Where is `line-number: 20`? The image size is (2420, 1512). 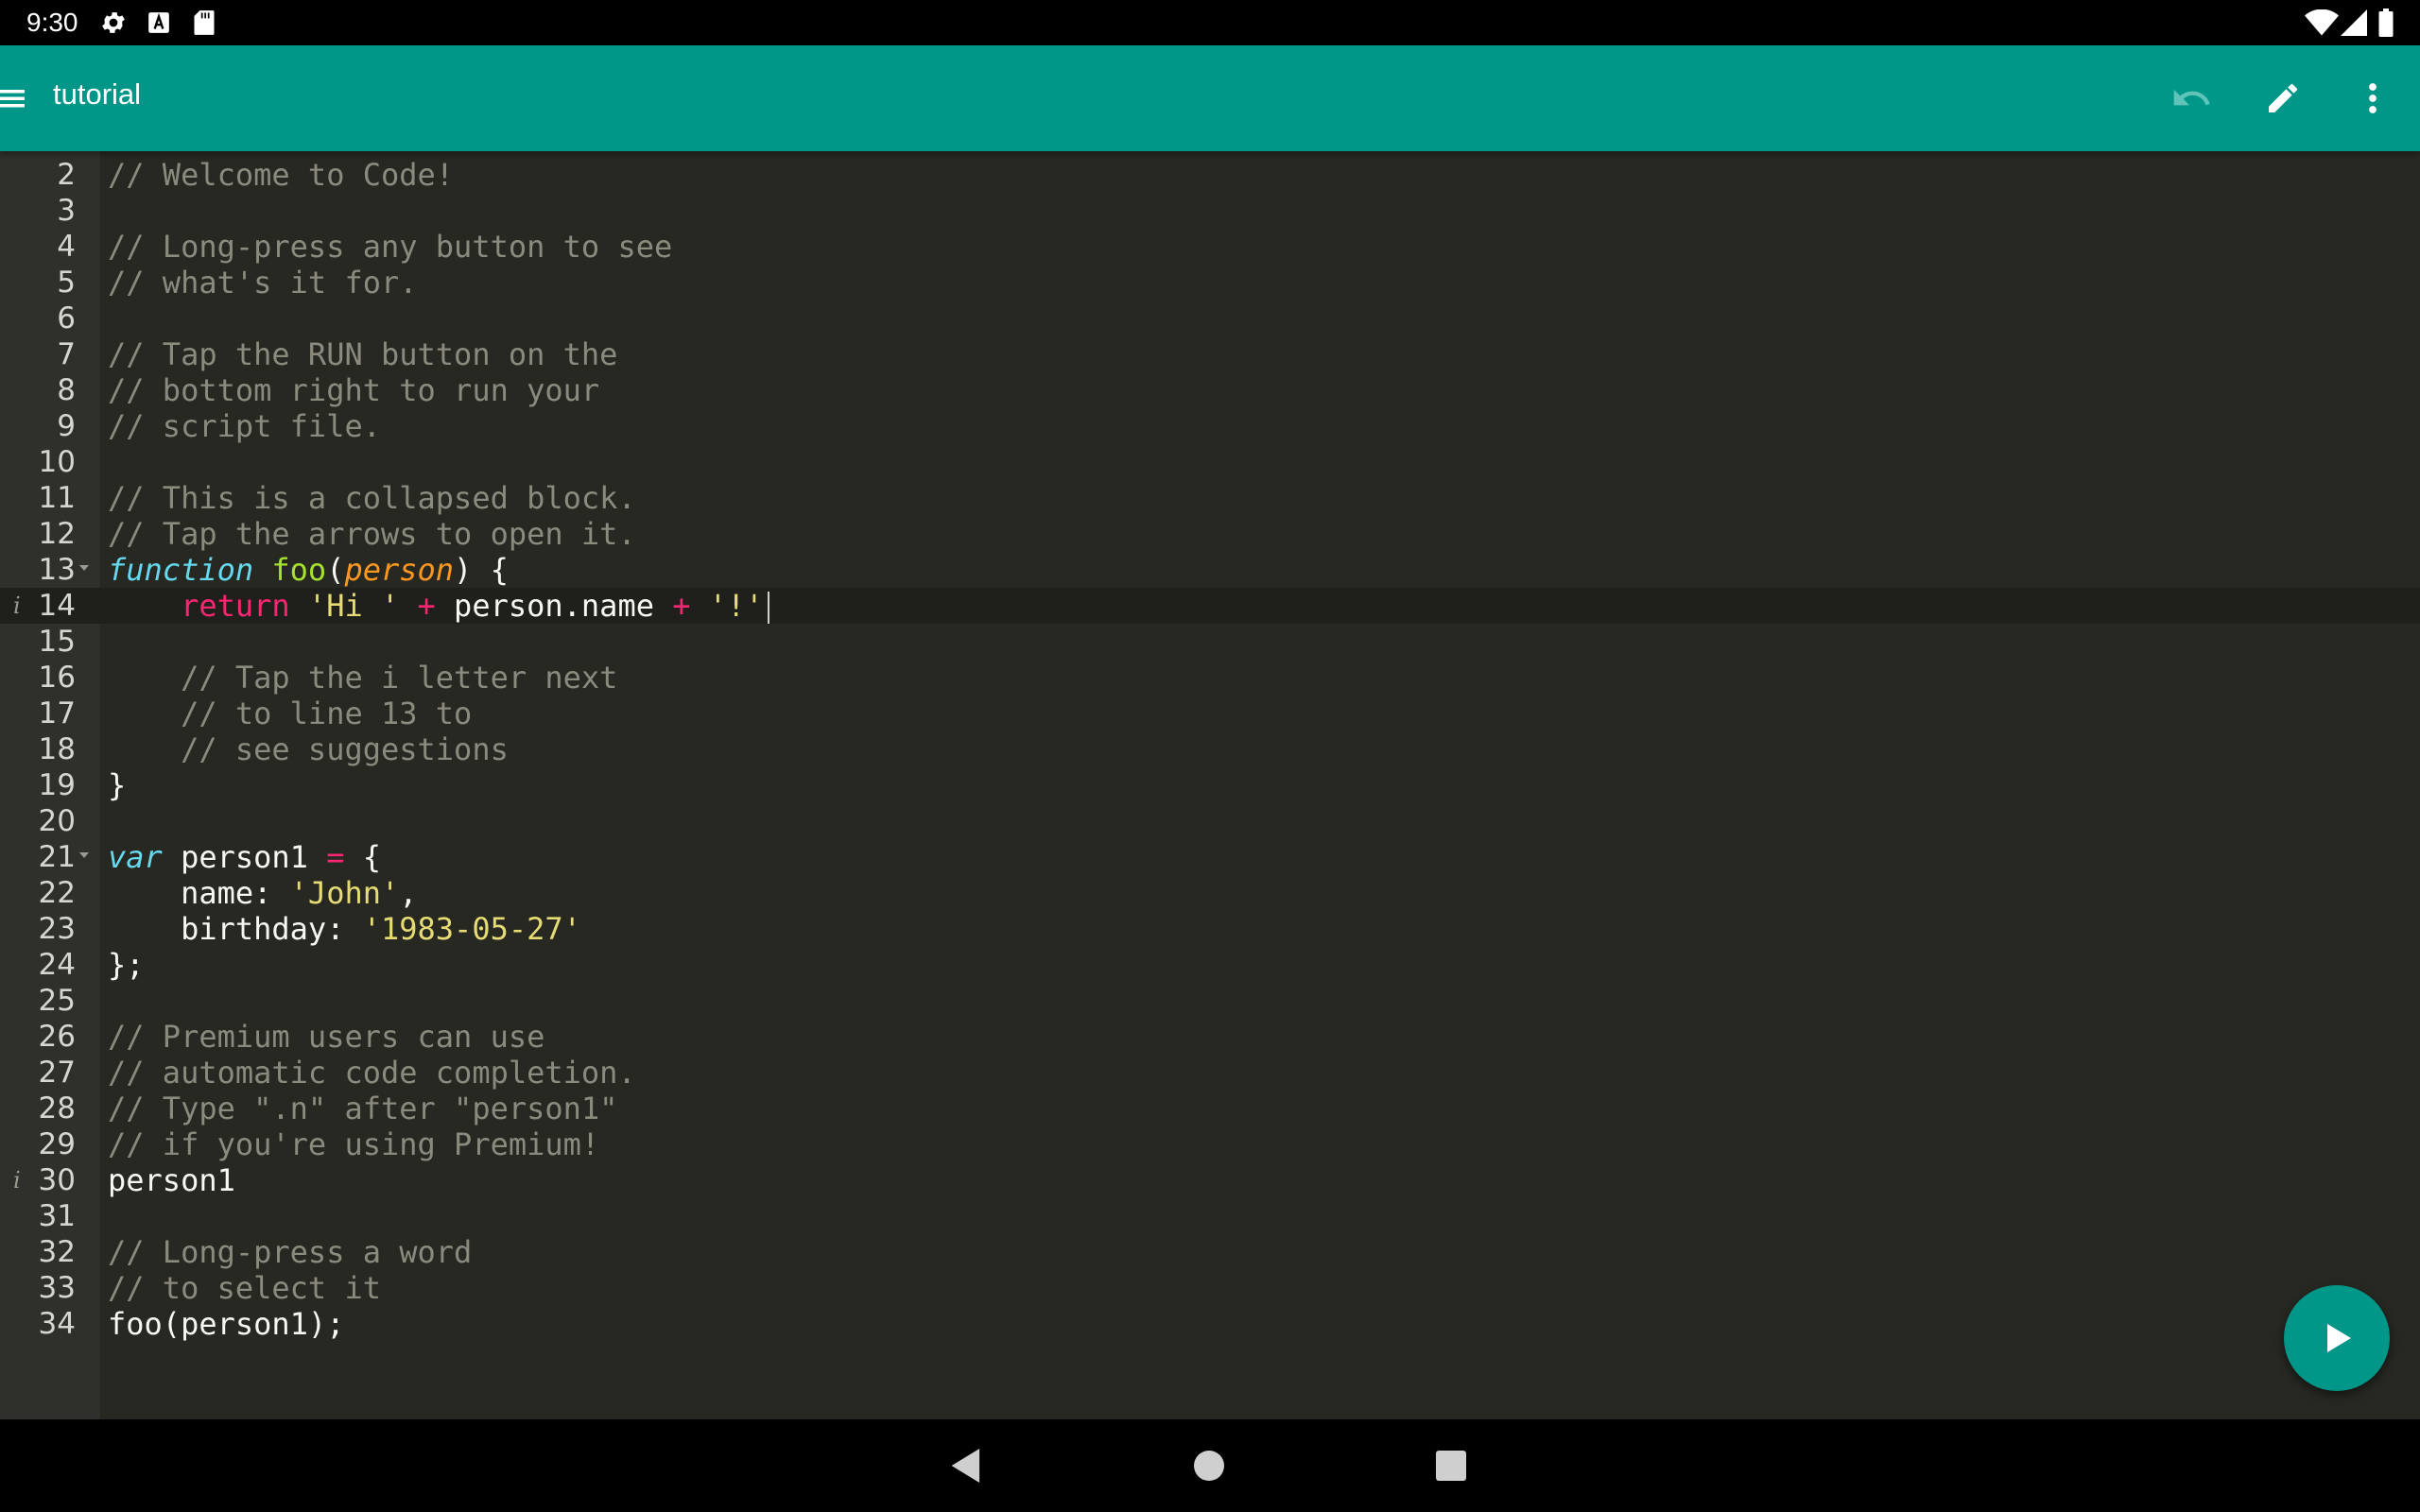 line-number: 20 is located at coordinates (57, 821).